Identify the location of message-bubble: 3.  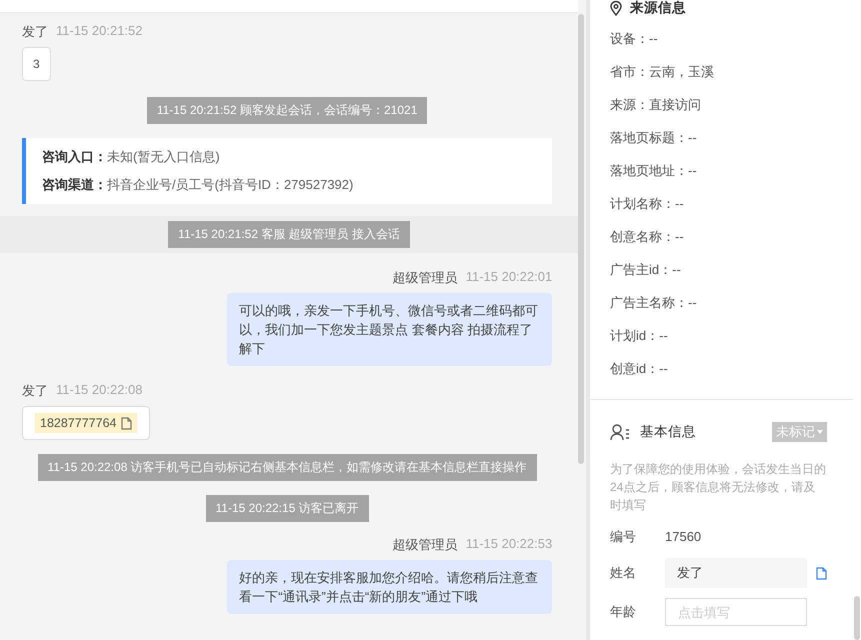
(36, 64).